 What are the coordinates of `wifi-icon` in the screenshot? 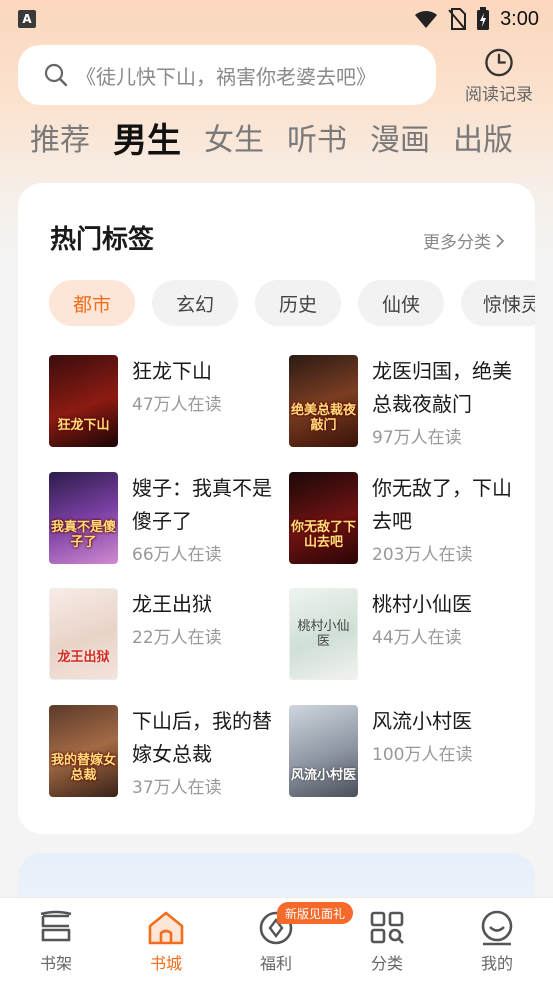 It's located at (426, 19).